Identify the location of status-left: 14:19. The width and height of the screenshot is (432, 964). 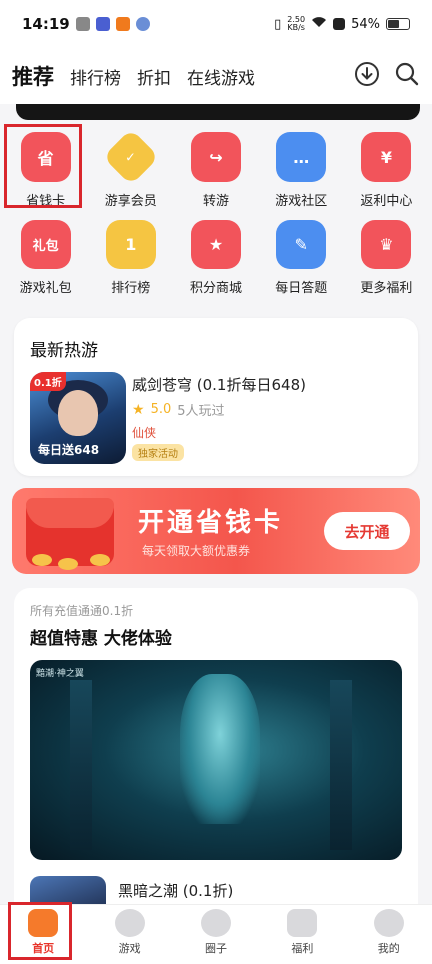
(86, 24).